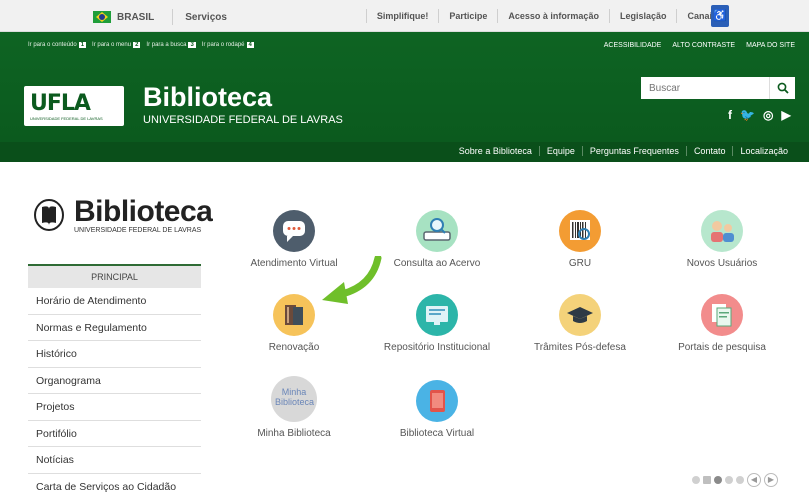 This screenshot has width=809, height=494. Describe the element at coordinates (114, 407) in the screenshot. I see `sidebar-item-projetos: Projetos` at that location.